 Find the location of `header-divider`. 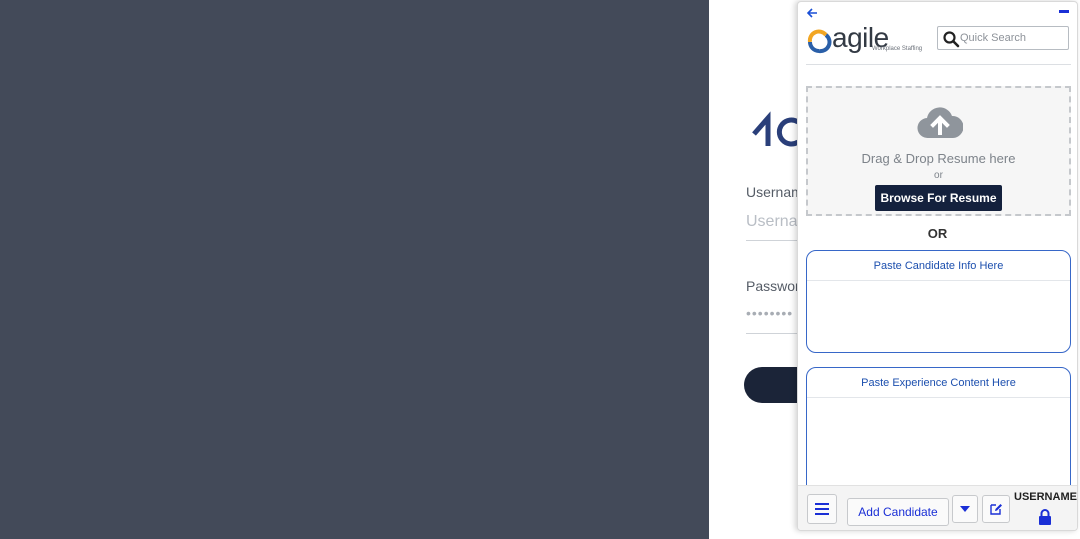

header-divider is located at coordinates (938, 64).